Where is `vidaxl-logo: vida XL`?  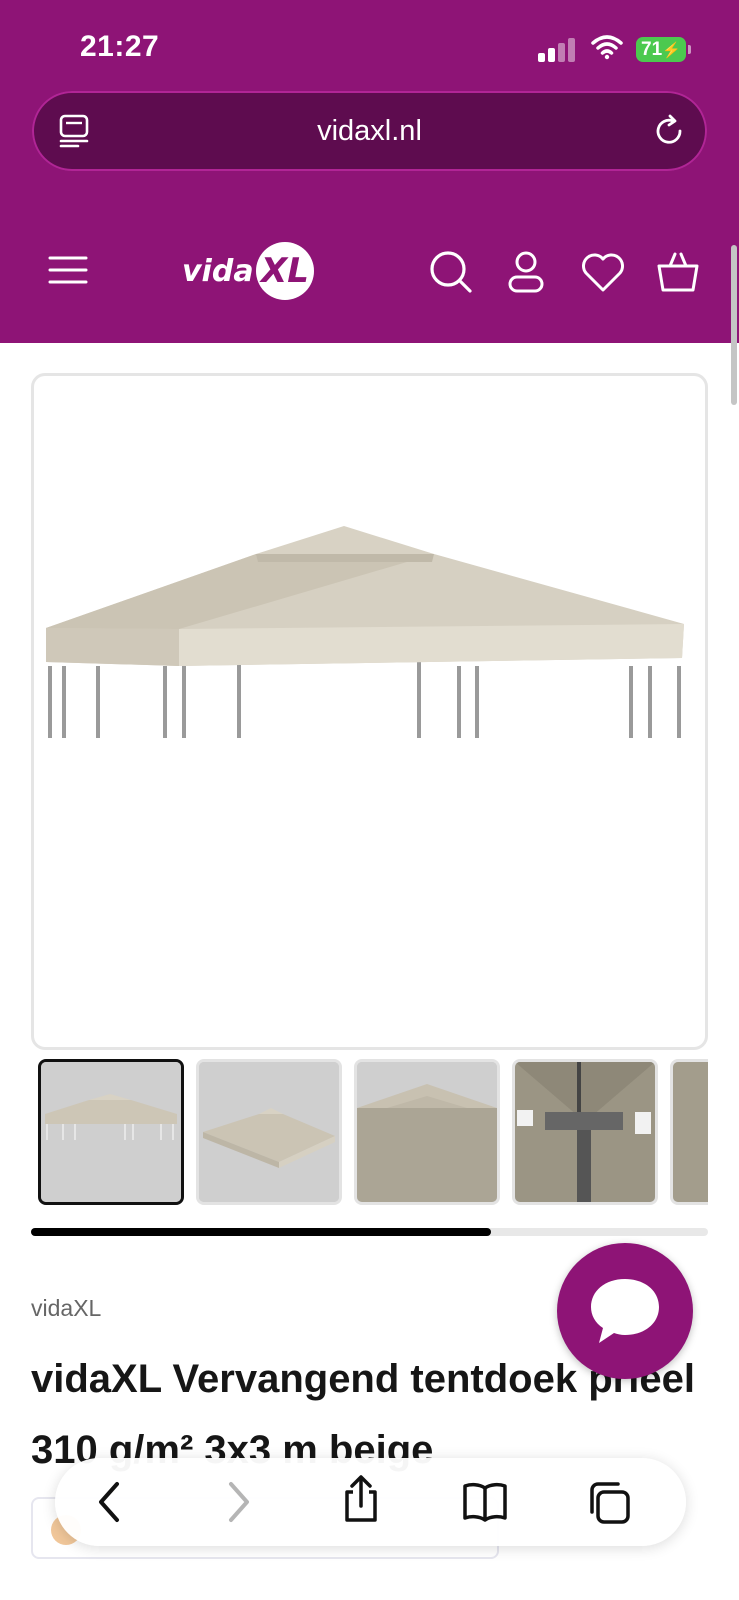
vidaxl-logo: vida XL is located at coordinates (252, 272).